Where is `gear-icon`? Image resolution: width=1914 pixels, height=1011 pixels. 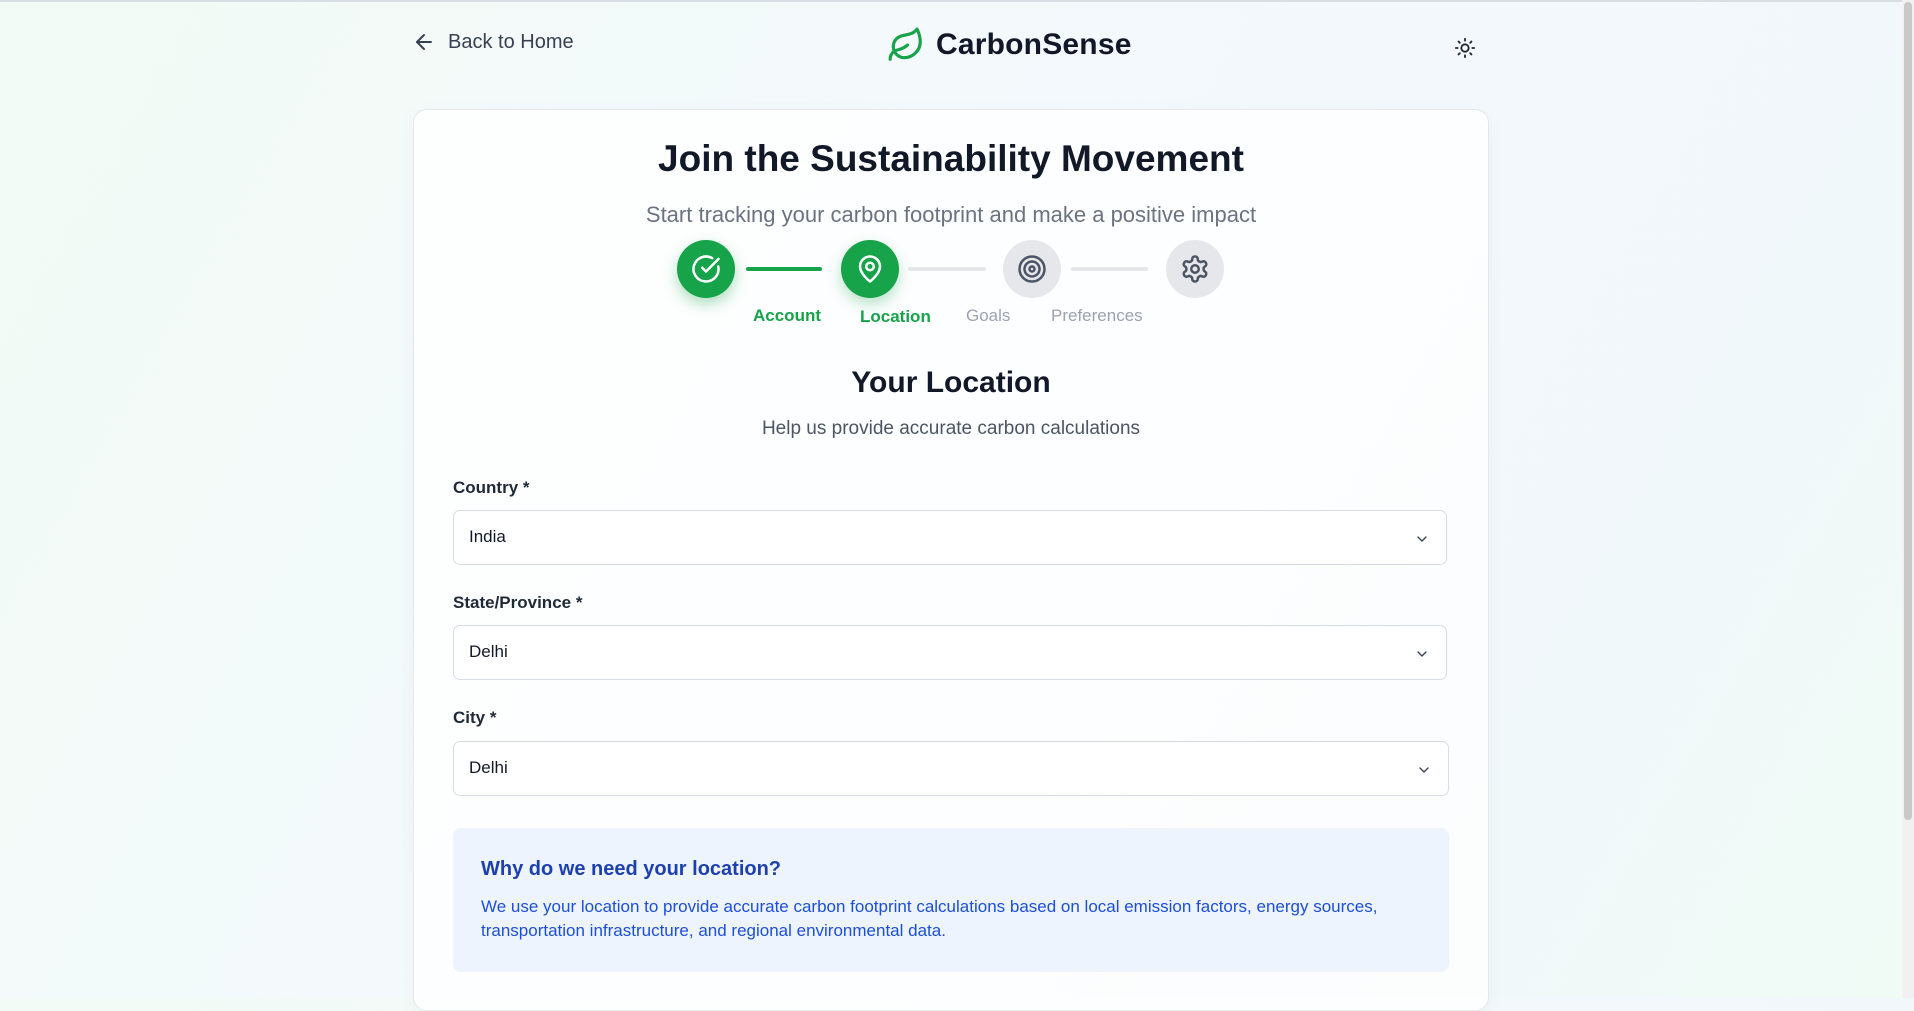 gear-icon is located at coordinates (1195, 269).